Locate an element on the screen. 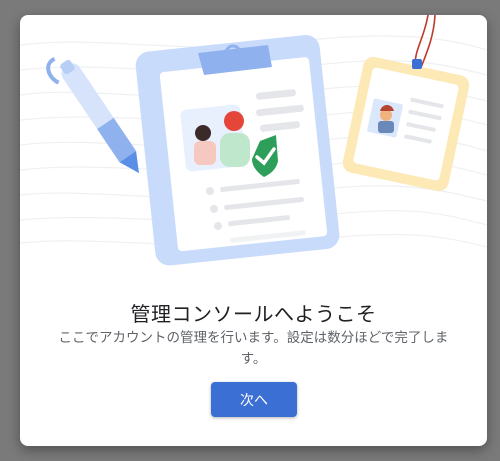 The width and height of the screenshot is (500, 461). next-button: 次へ is located at coordinates (254, 399).